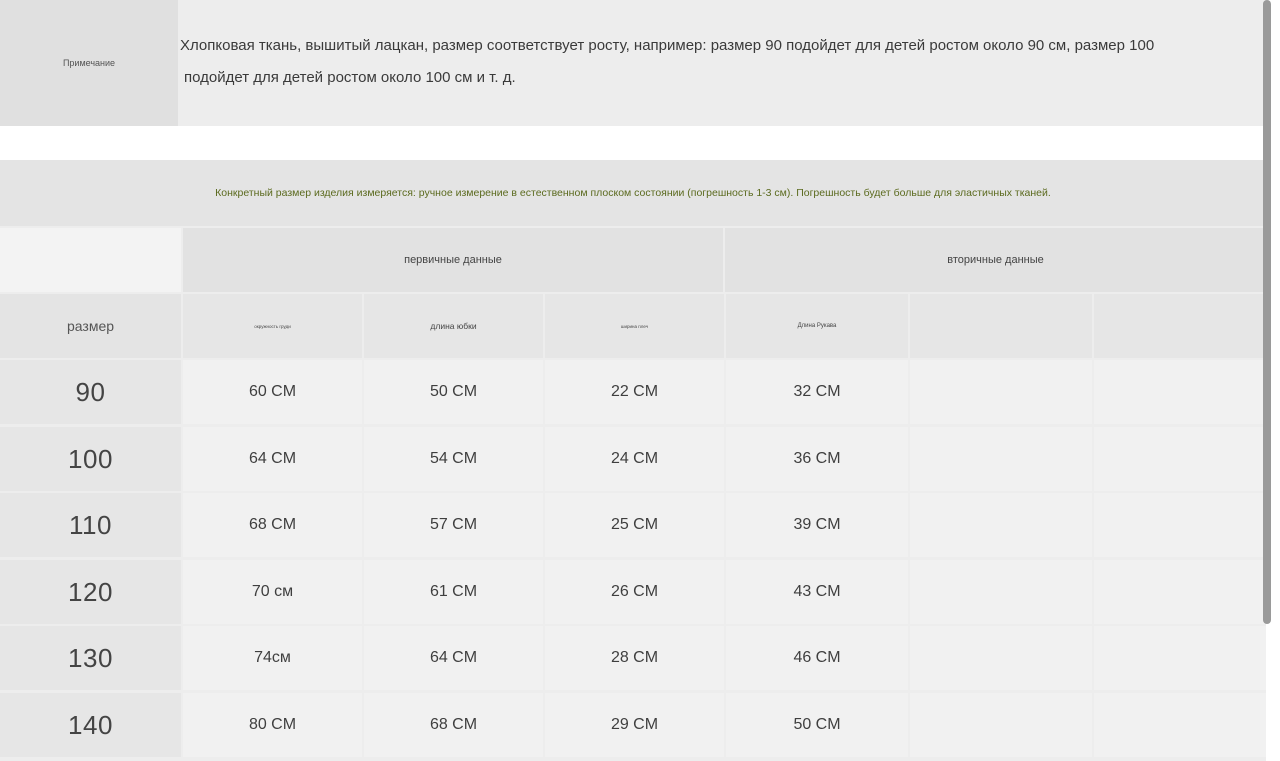 This screenshot has width=1280, height=761. What do you see at coordinates (453, 525) in the screenshot?
I see `measurement-value-cell: 57 CM` at bounding box center [453, 525].